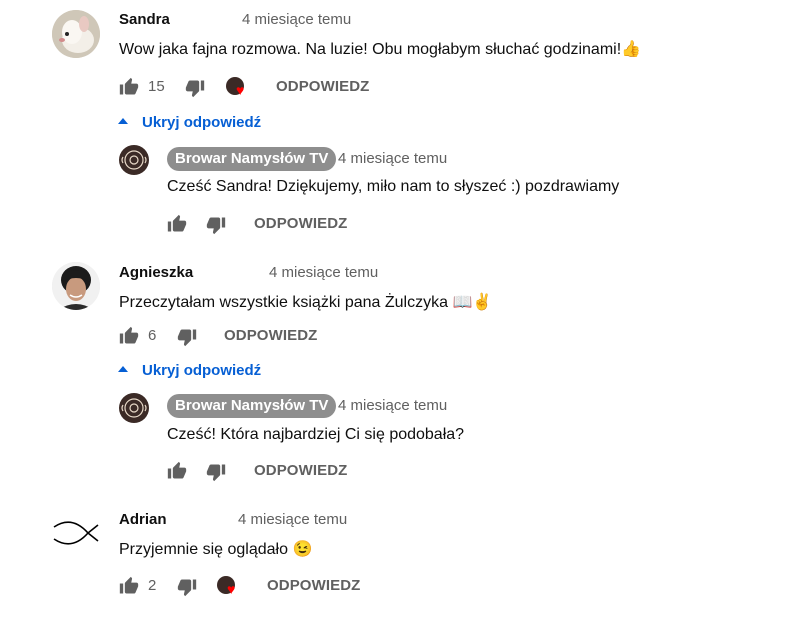 The image size is (807, 621). I want to click on comment-author: Agnieszka, so click(156, 272).